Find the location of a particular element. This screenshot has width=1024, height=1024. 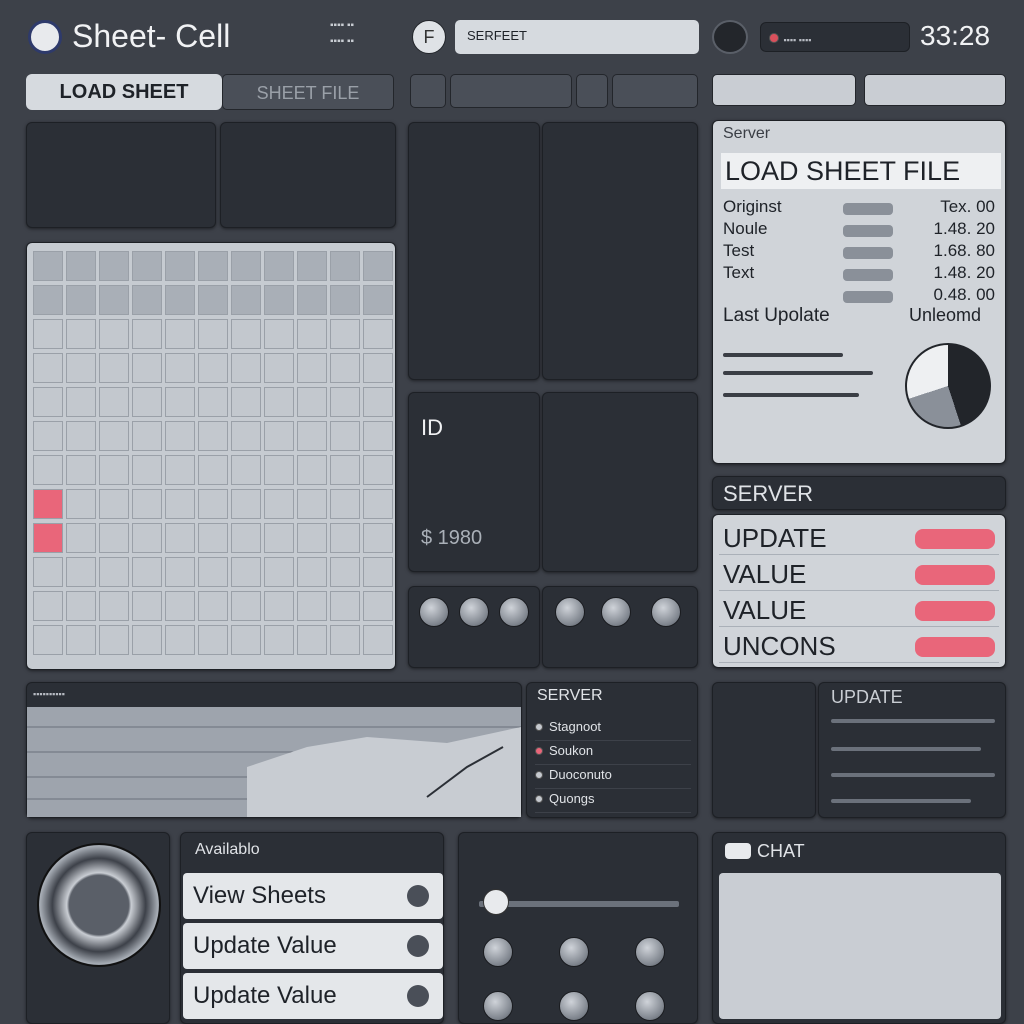

toolbar-select is located at coordinates (511, 91).